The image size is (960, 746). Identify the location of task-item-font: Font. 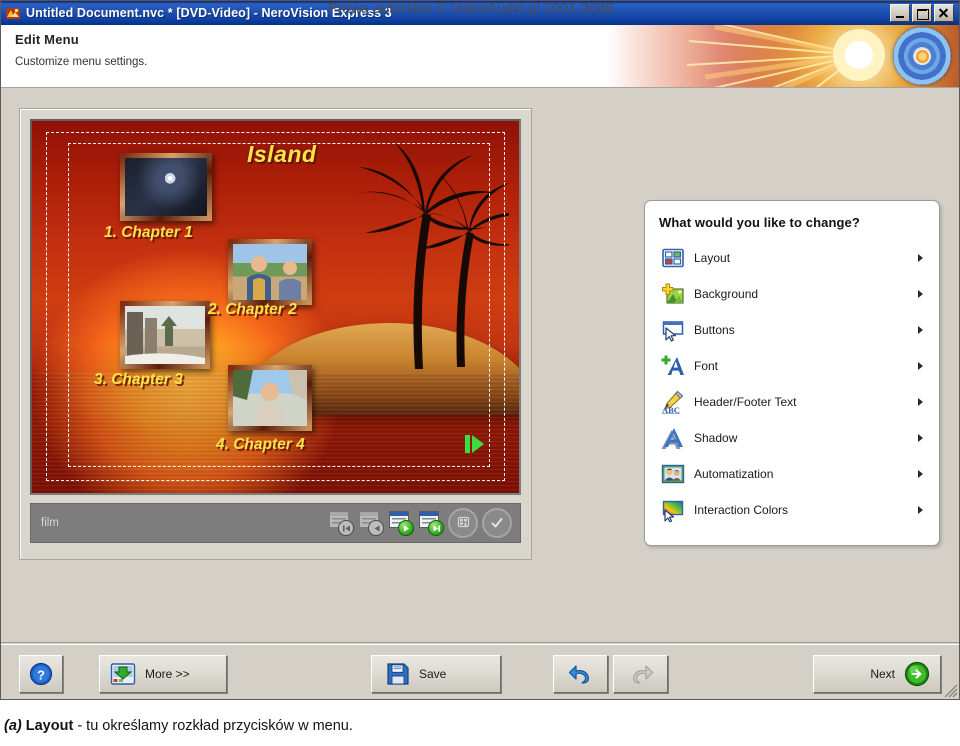
(793, 366).